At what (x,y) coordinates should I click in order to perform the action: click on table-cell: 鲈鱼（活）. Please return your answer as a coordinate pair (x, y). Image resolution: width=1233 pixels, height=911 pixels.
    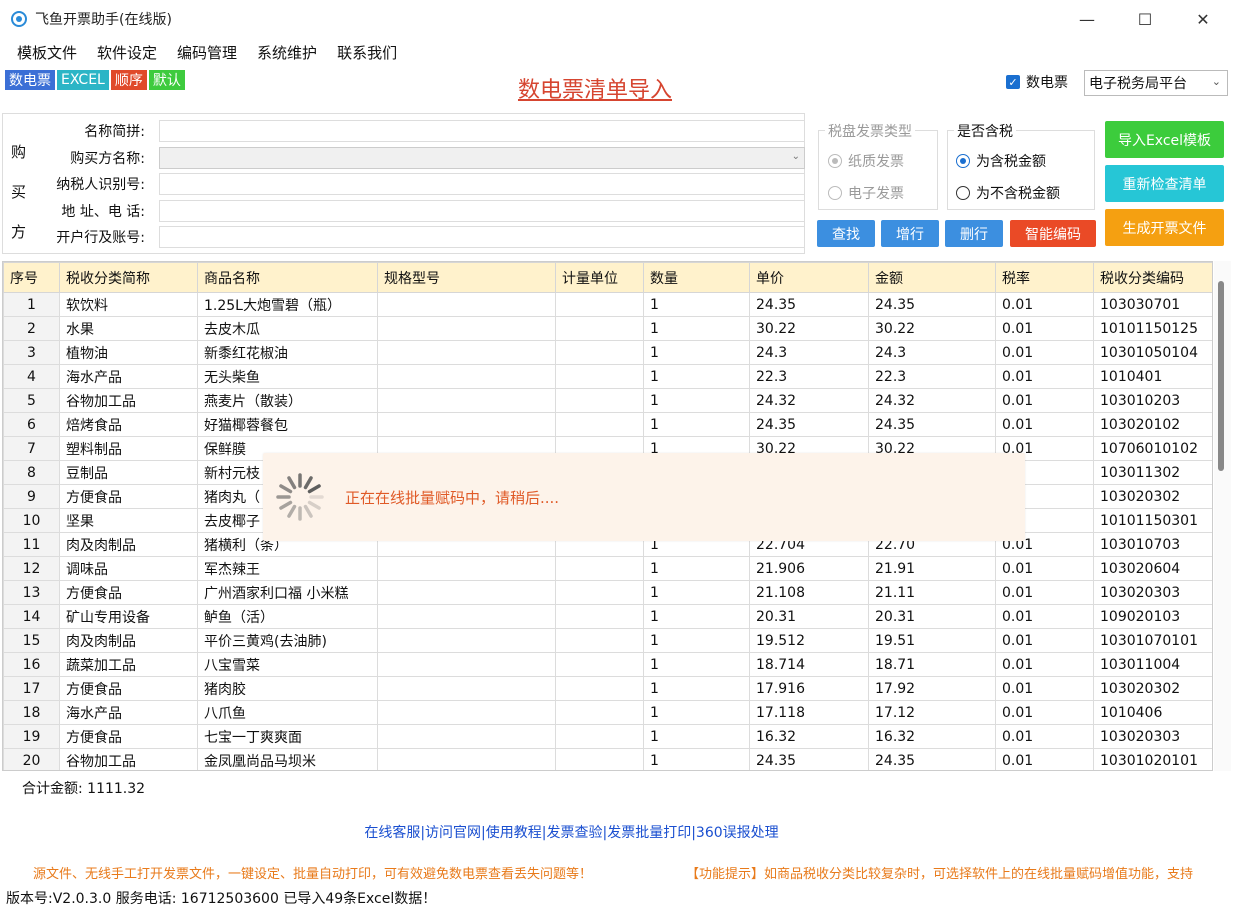
    Looking at the image, I should click on (287, 616).